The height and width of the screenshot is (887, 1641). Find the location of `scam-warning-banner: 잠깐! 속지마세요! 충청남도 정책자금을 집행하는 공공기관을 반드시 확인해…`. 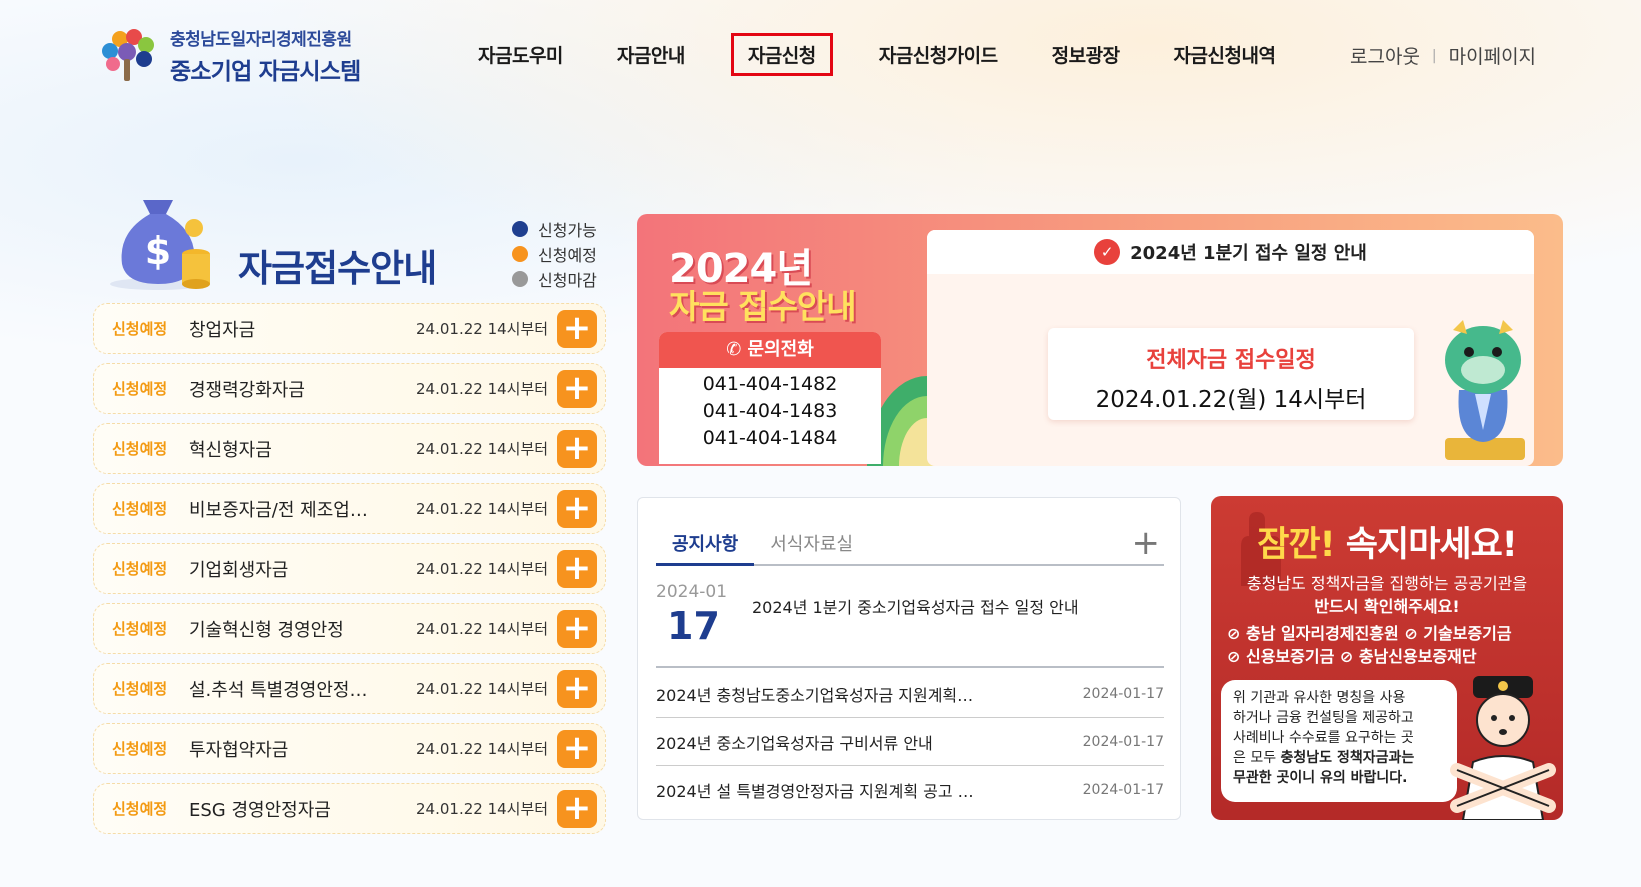

scam-warning-banner: 잠깐! 속지마세요! 충청남도 정책자금을 집행하는 공공기관을 반드시 확인해… is located at coordinates (1387, 658).